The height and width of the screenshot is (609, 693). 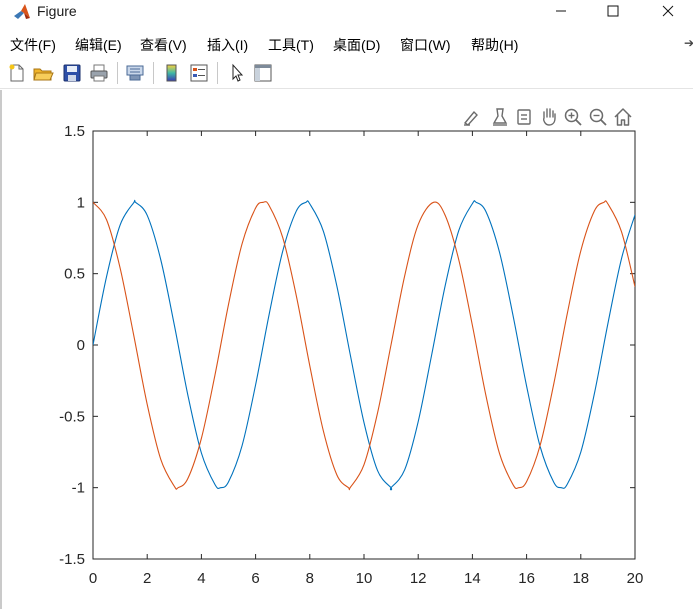 I want to click on x-tick-label: 4, so click(x=201, y=578).